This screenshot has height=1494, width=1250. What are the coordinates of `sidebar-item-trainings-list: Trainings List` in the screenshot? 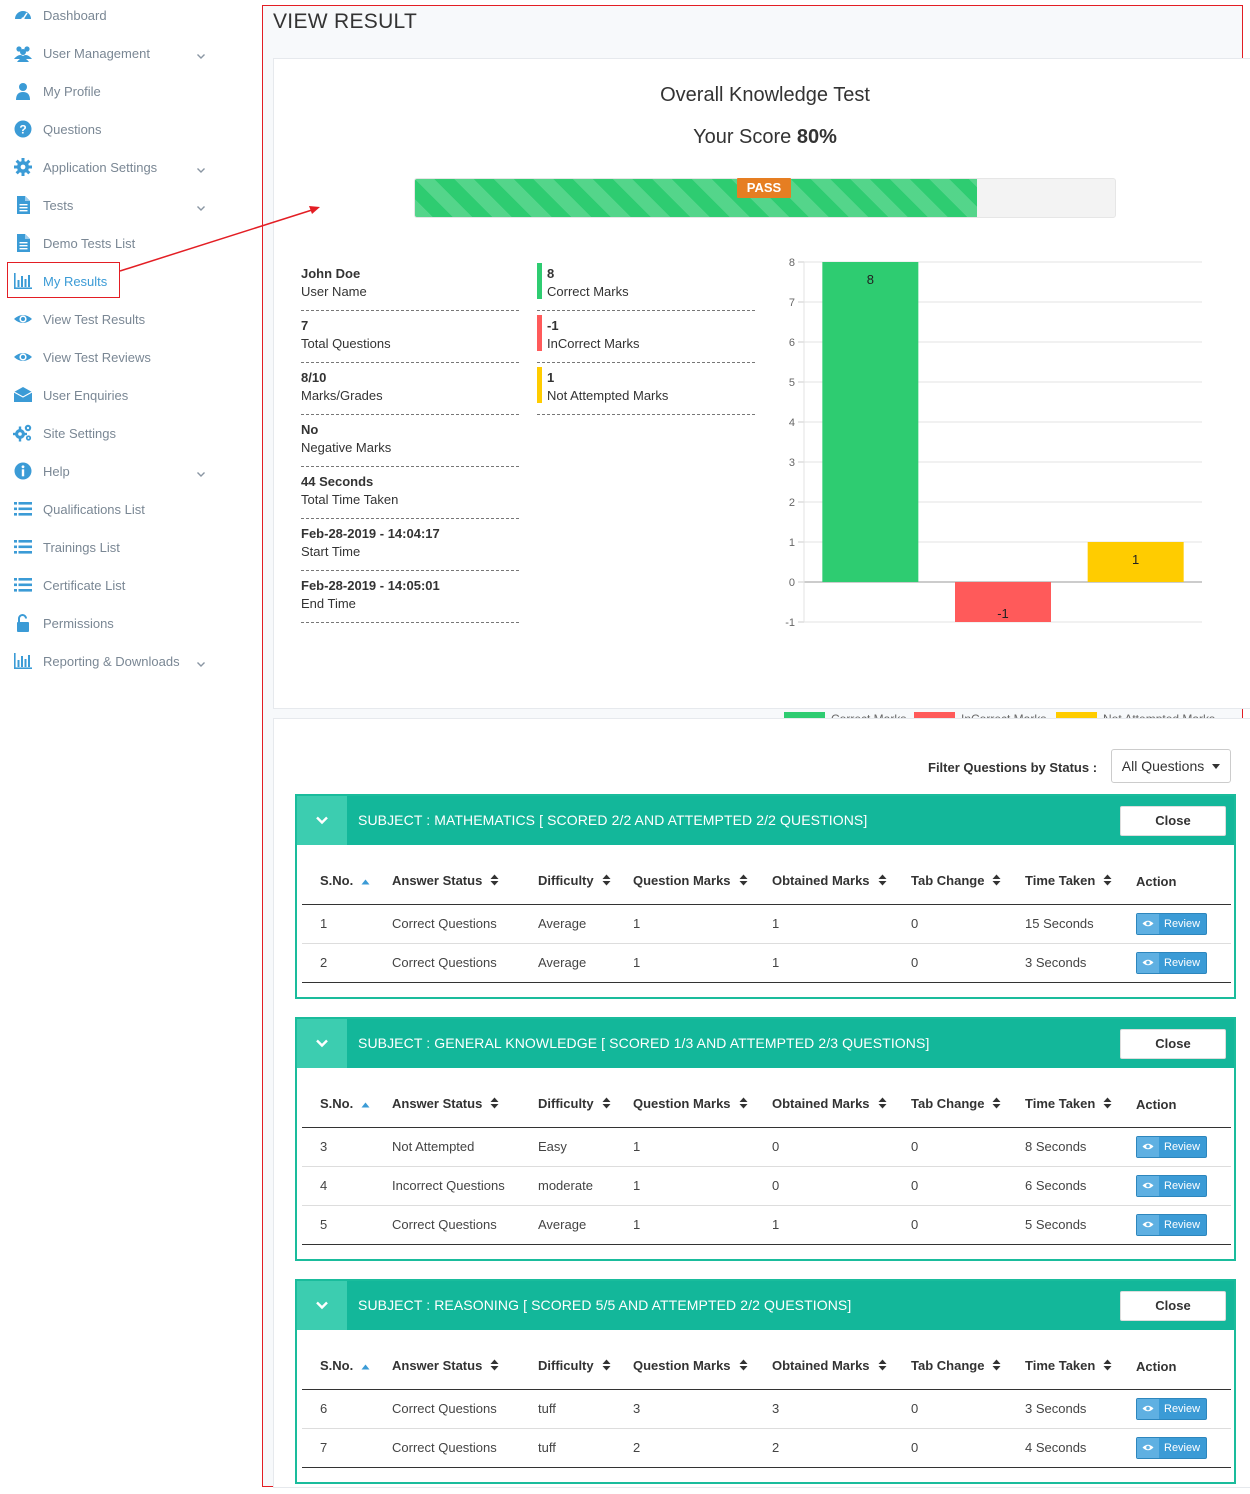 It's located at (110, 547).